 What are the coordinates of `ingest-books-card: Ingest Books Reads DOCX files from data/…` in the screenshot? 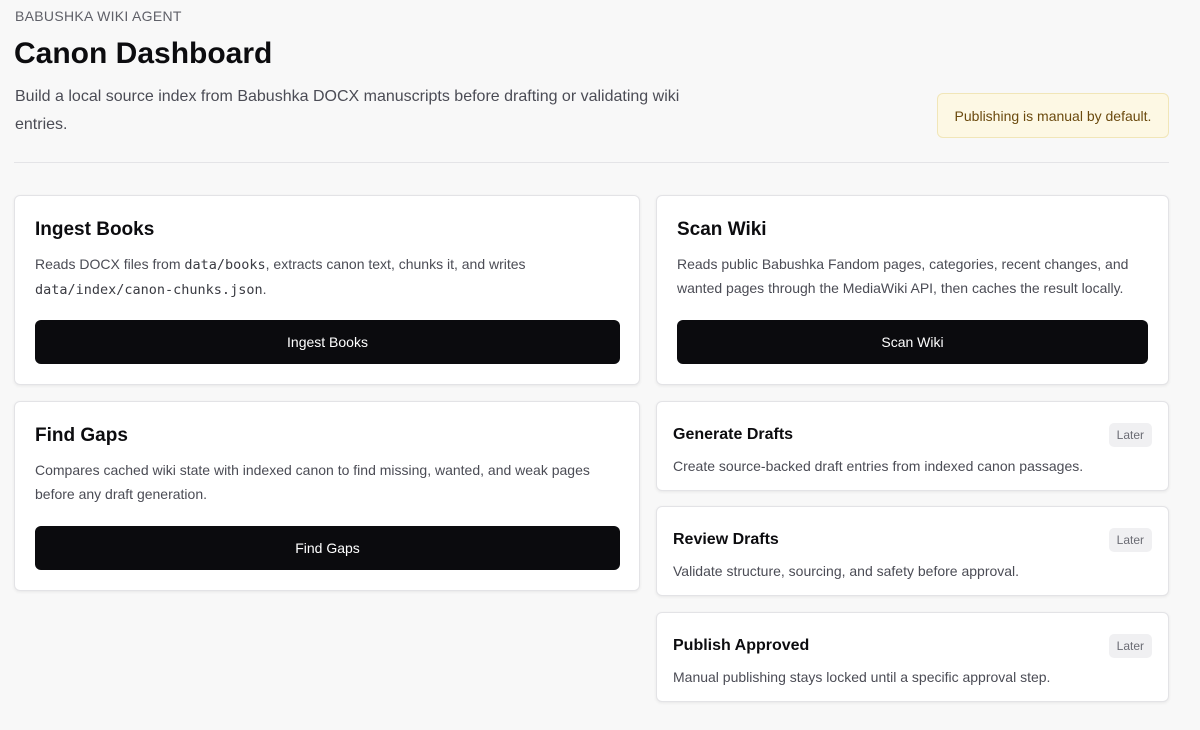 It's located at (327, 290).